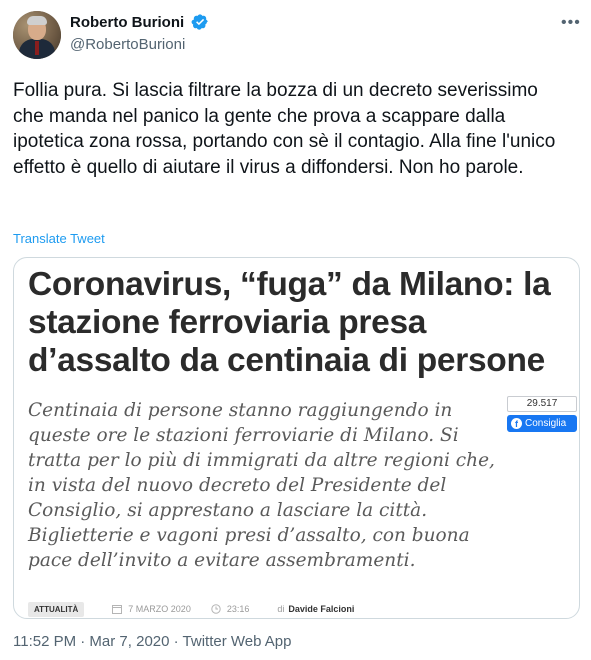 This screenshot has height=660, width=591. I want to click on article-date: 7 MARZO 2020, so click(159, 609).